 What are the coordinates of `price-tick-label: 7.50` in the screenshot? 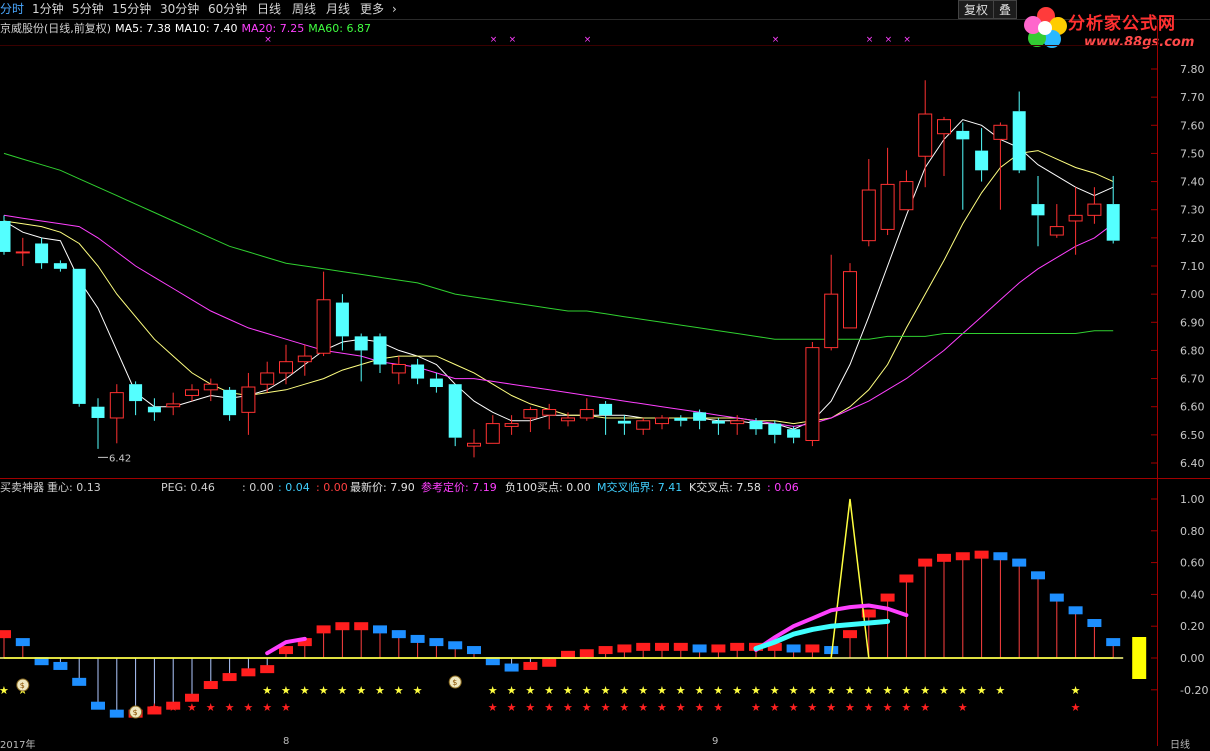 It's located at (1192, 153).